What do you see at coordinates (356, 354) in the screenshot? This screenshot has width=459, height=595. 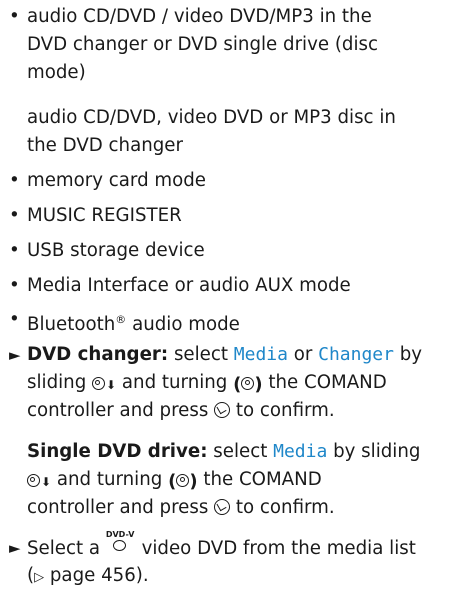 I see `menu-item-changer: Changer` at bounding box center [356, 354].